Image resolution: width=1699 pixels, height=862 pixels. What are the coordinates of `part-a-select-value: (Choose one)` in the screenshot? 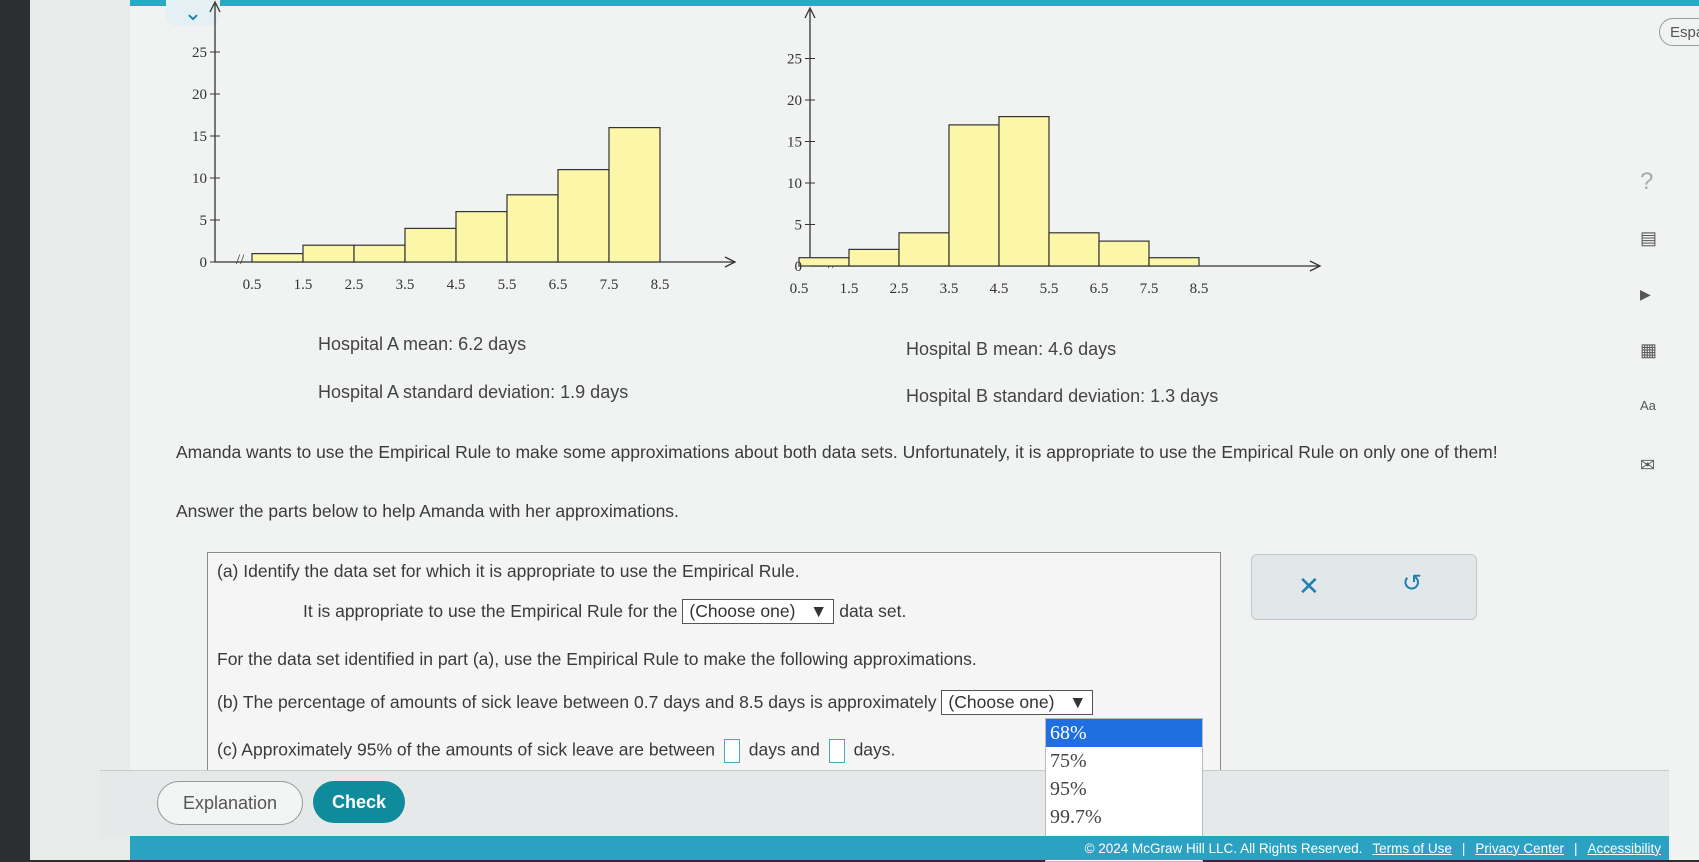 It's located at (742, 611).